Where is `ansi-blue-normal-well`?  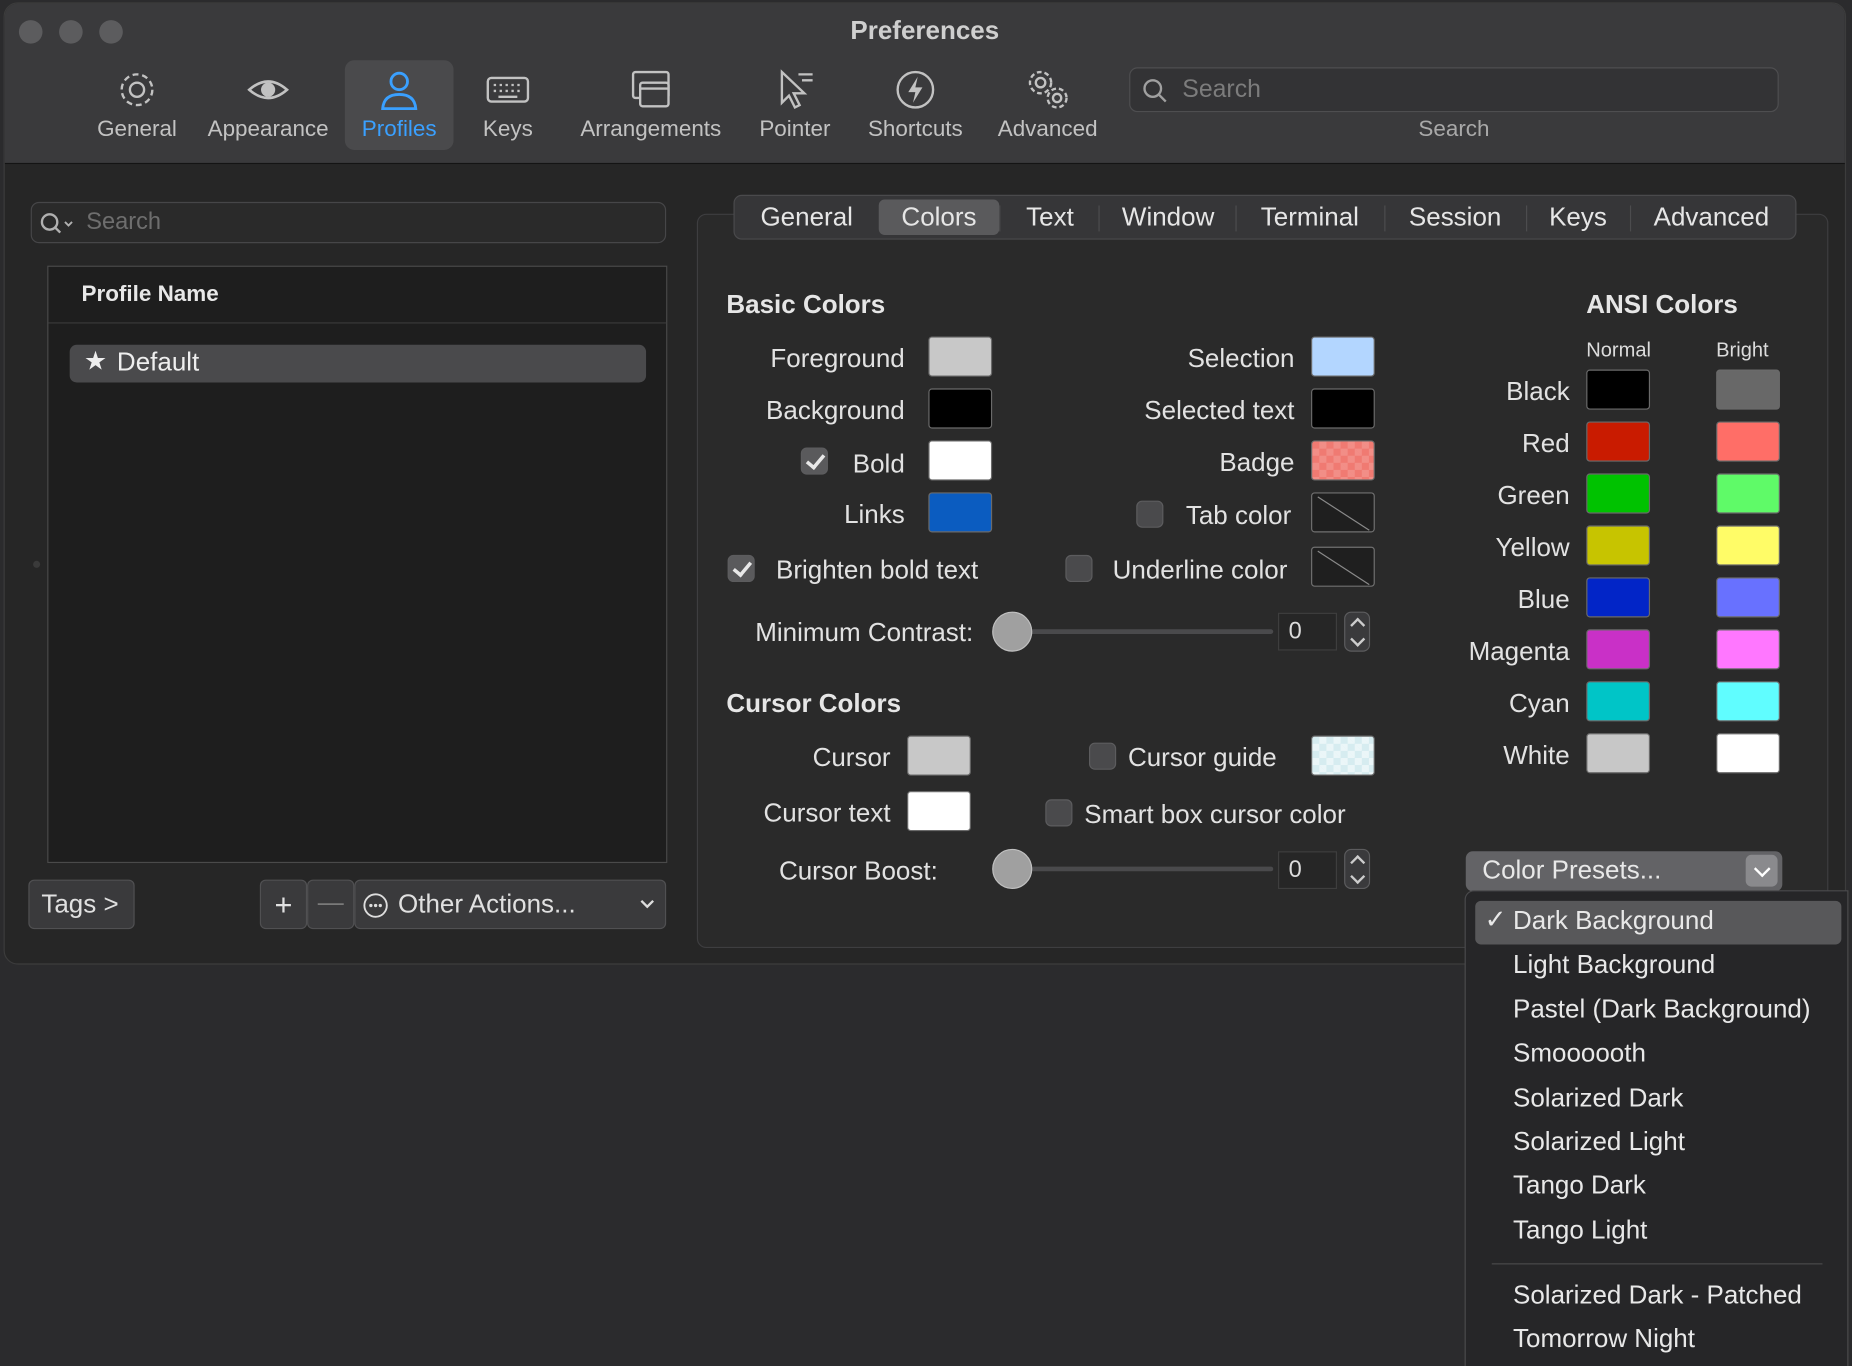 ansi-blue-normal-well is located at coordinates (1618, 597).